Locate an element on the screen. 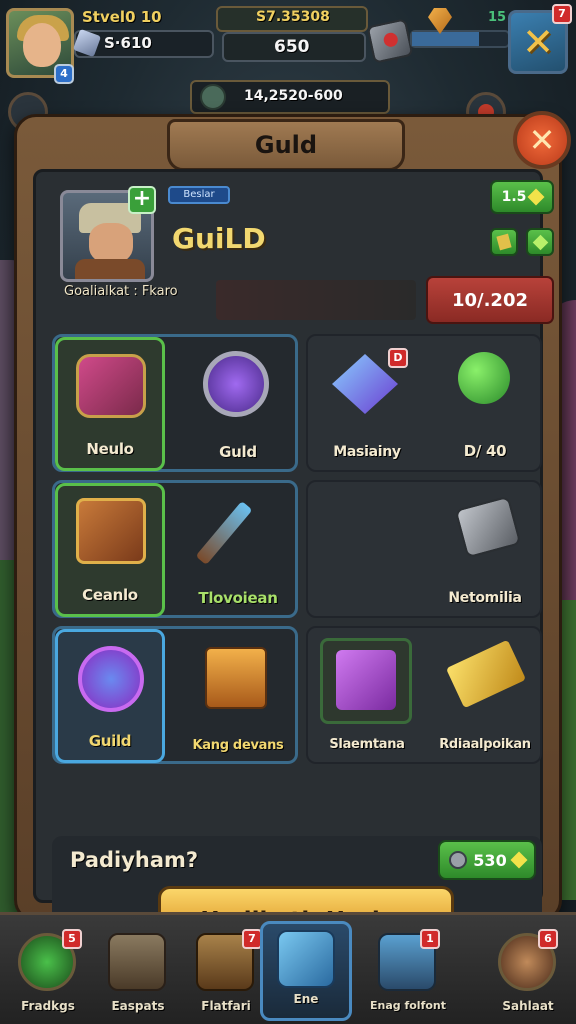 The width and height of the screenshot is (576, 1024). gold-bar-icon is located at coordinates (504, 242).